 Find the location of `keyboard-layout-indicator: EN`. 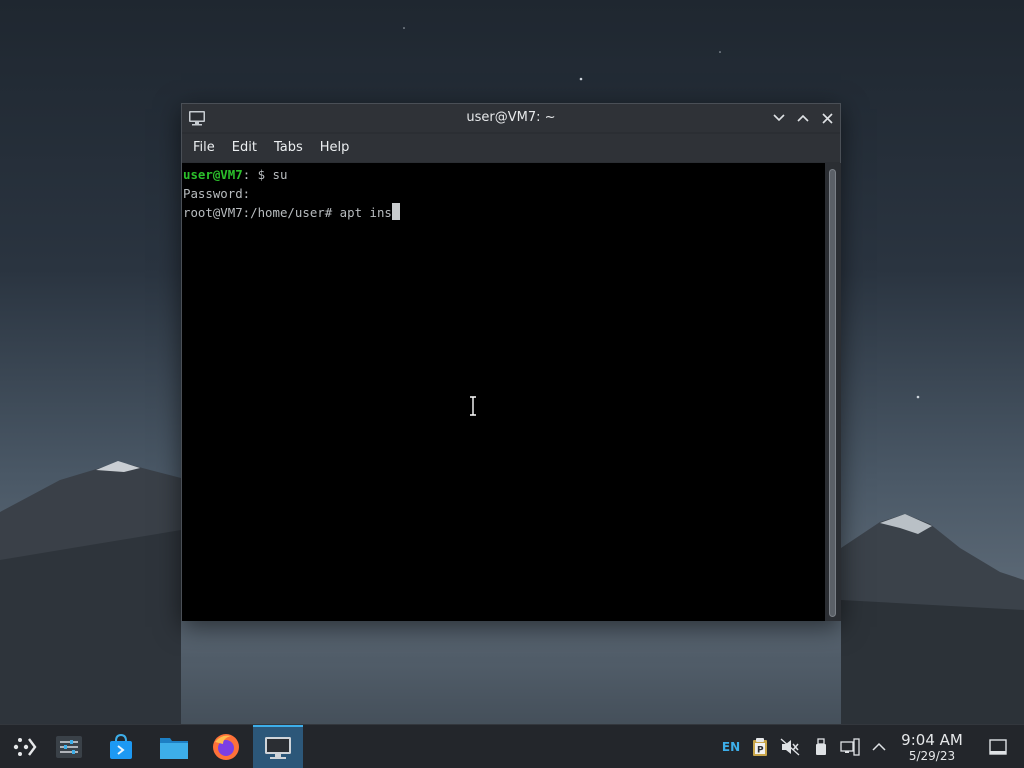

keyboard-layout-indicator: EN is located at coordinates (731, 747).